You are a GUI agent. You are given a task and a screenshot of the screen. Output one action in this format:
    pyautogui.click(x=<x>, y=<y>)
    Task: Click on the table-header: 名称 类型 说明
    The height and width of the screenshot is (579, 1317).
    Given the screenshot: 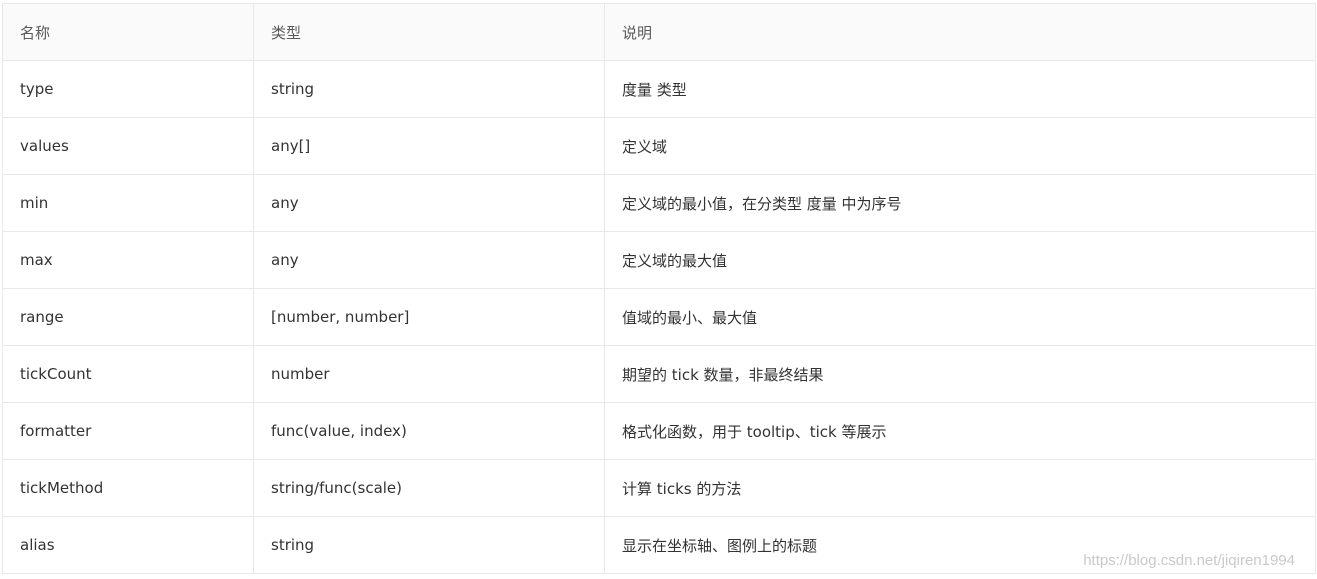 What is the action you would take?
    pyautogui.click(x=659, y=32)
    